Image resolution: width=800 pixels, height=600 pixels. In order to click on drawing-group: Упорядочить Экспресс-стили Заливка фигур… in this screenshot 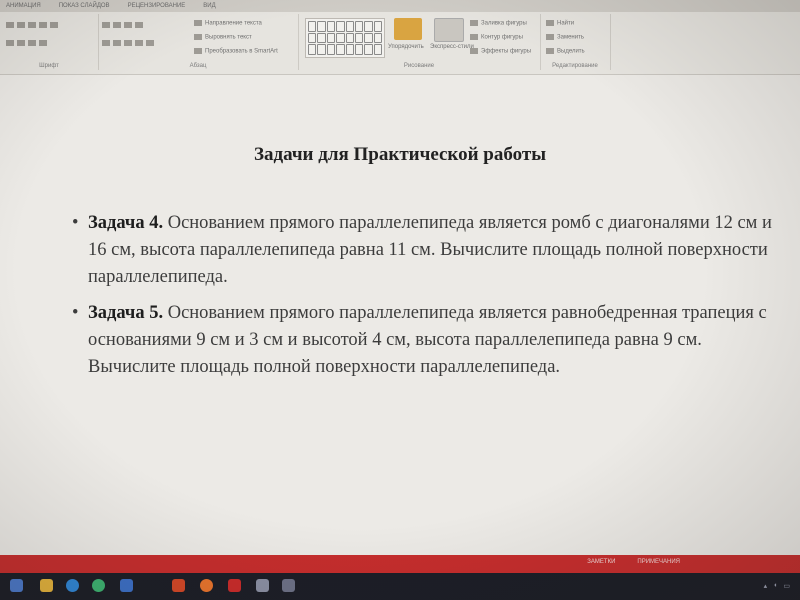, I will do `click(419, 42)`.